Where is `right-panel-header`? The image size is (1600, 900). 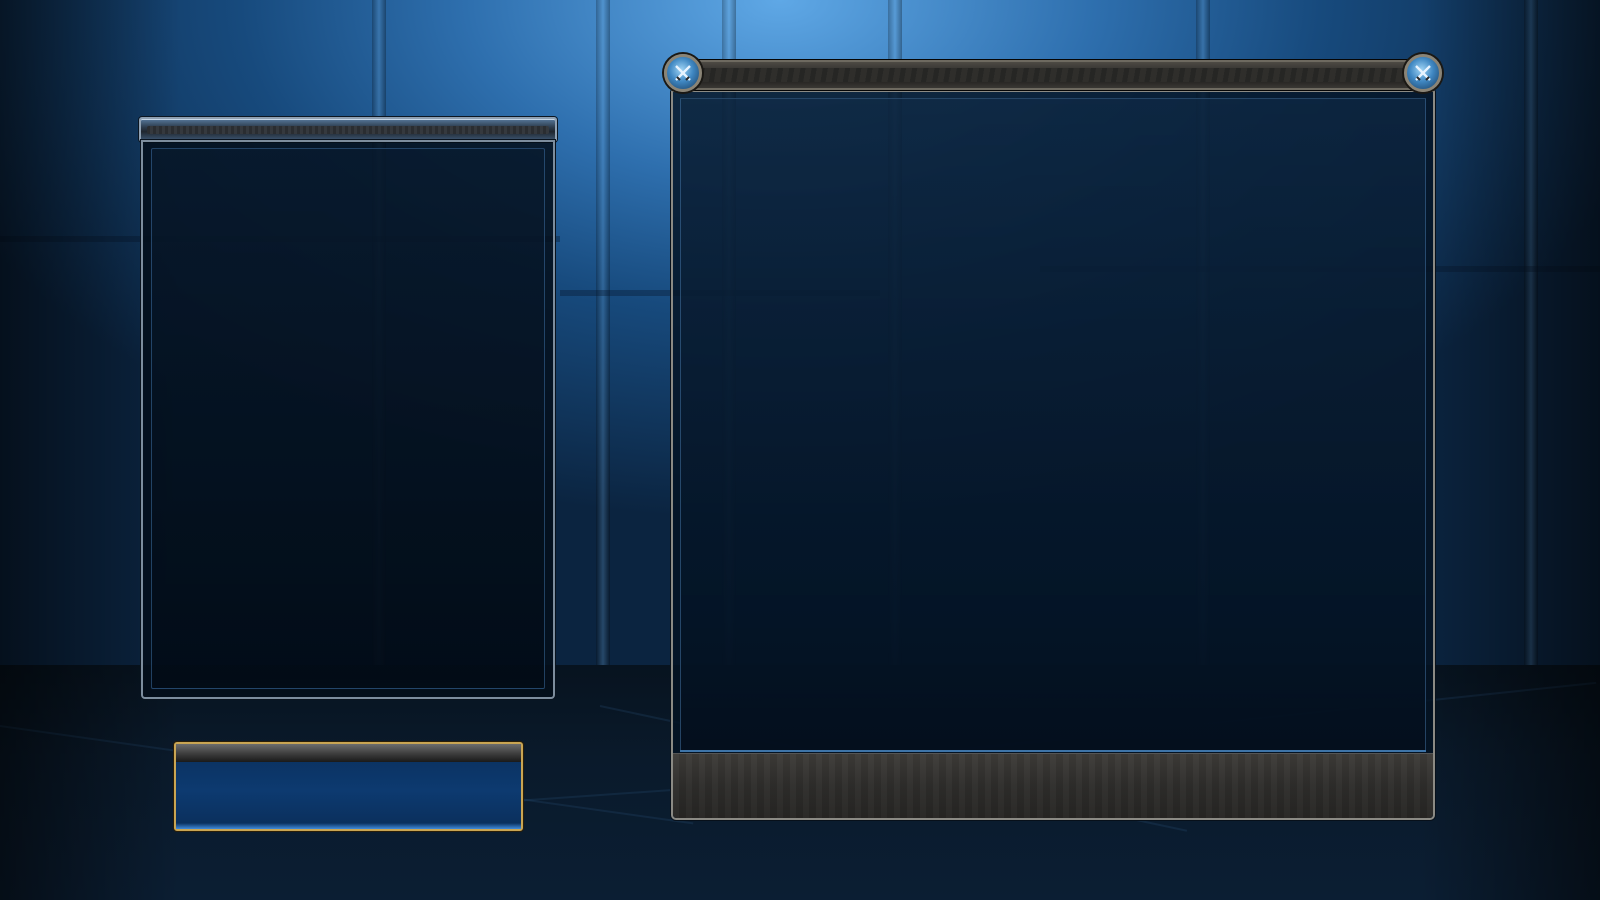
right-panel-header is located at coordinates (1053, 75).